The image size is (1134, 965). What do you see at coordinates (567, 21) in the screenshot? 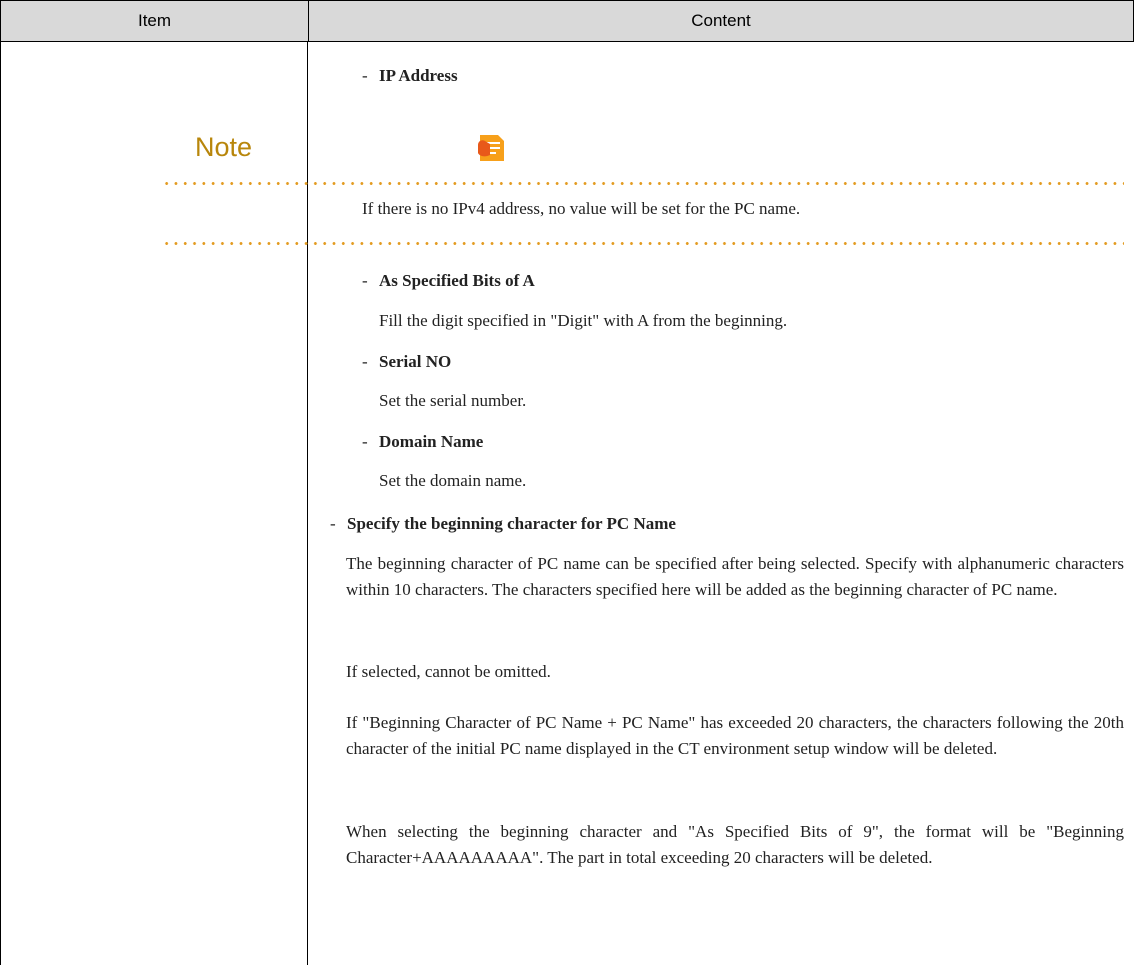
I see `table-header: Item Content` at bounding box center [567, 21].